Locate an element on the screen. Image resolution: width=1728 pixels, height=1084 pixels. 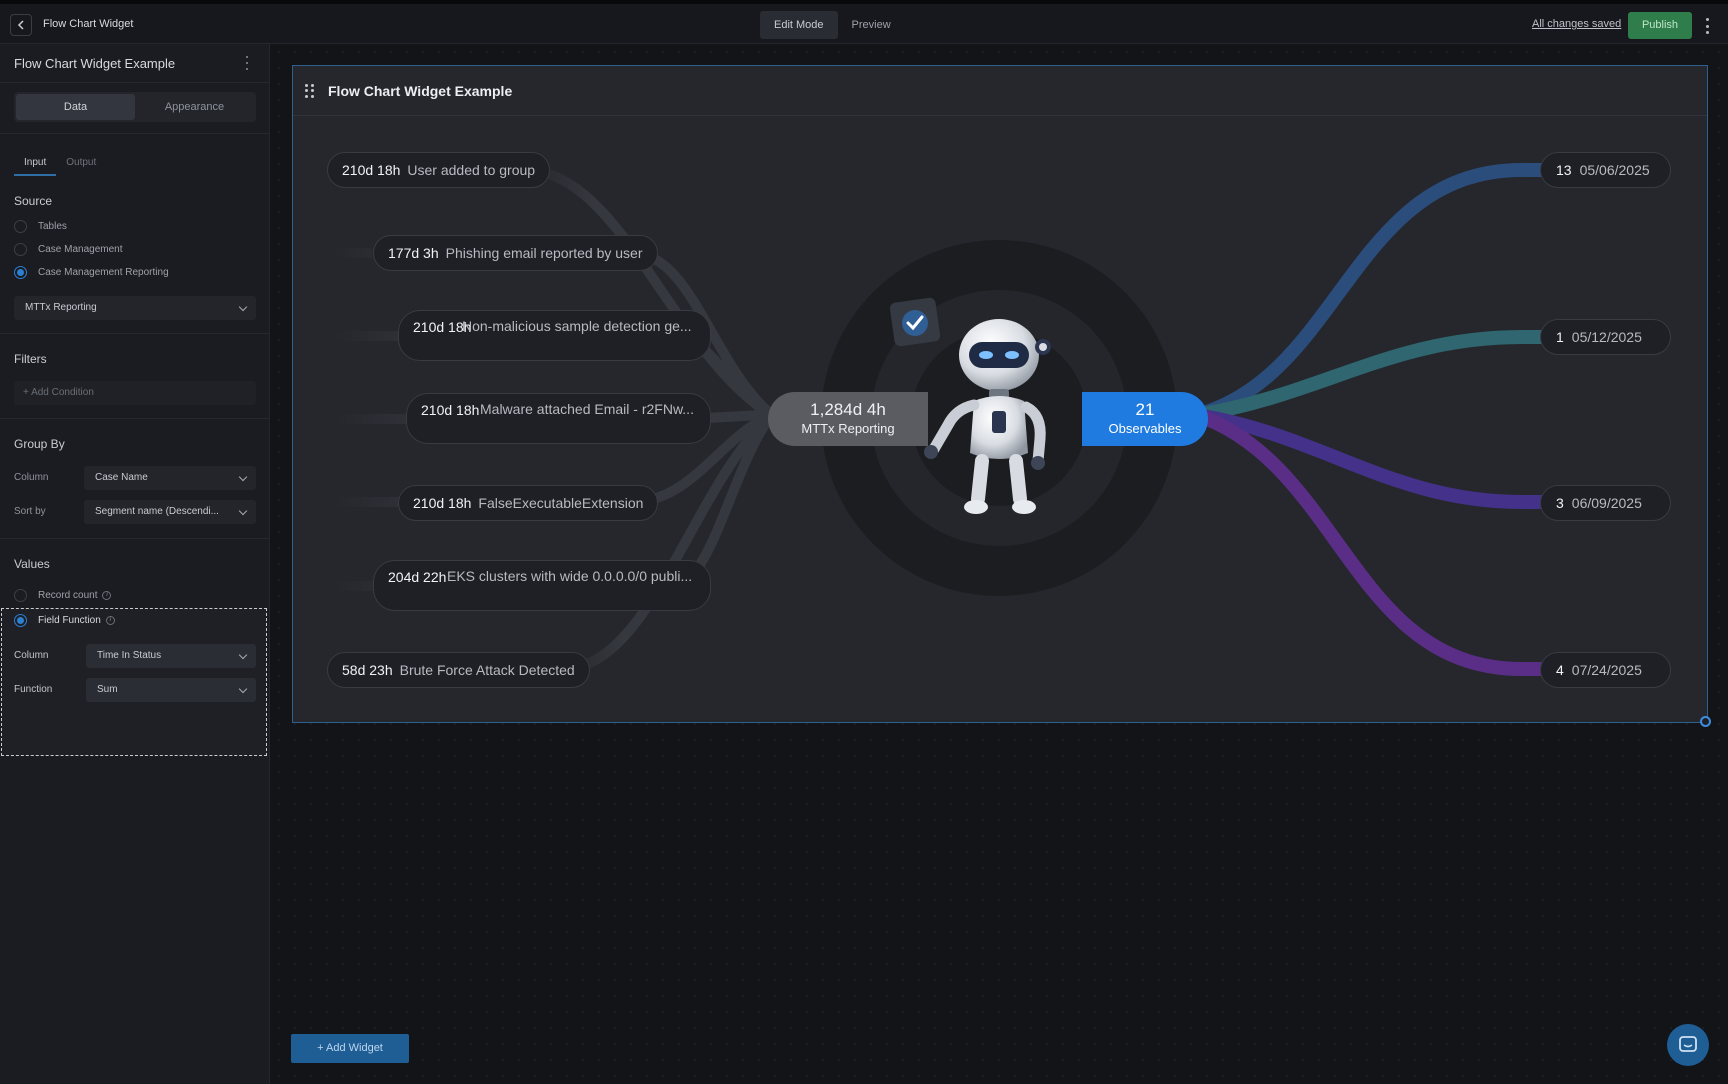
item-value: 204d 22h is located at coordinates (417, 577).